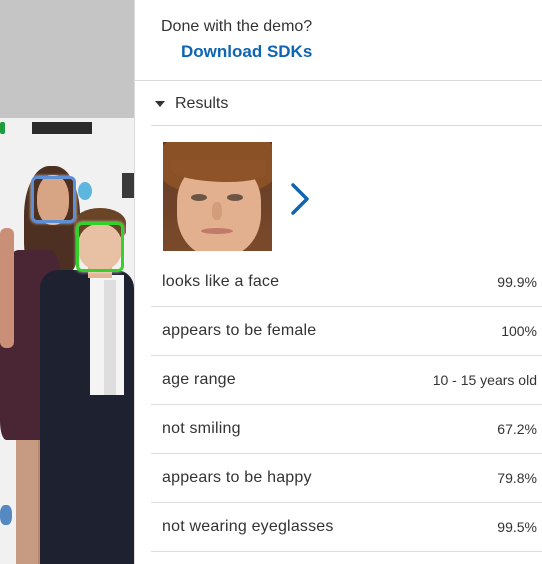 The image size is (542, 564). Describe the element at coordinates (202, 103) in the screenshot. I see `results-label: Results` at that location.